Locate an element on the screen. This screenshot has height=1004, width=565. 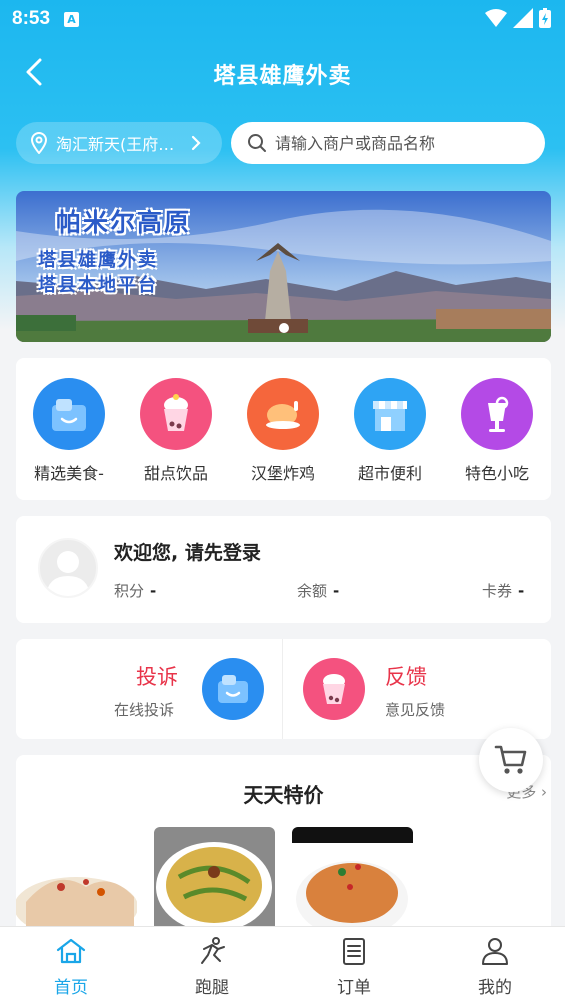
category-item: 超市便利 is located at coordinates (390, 433).